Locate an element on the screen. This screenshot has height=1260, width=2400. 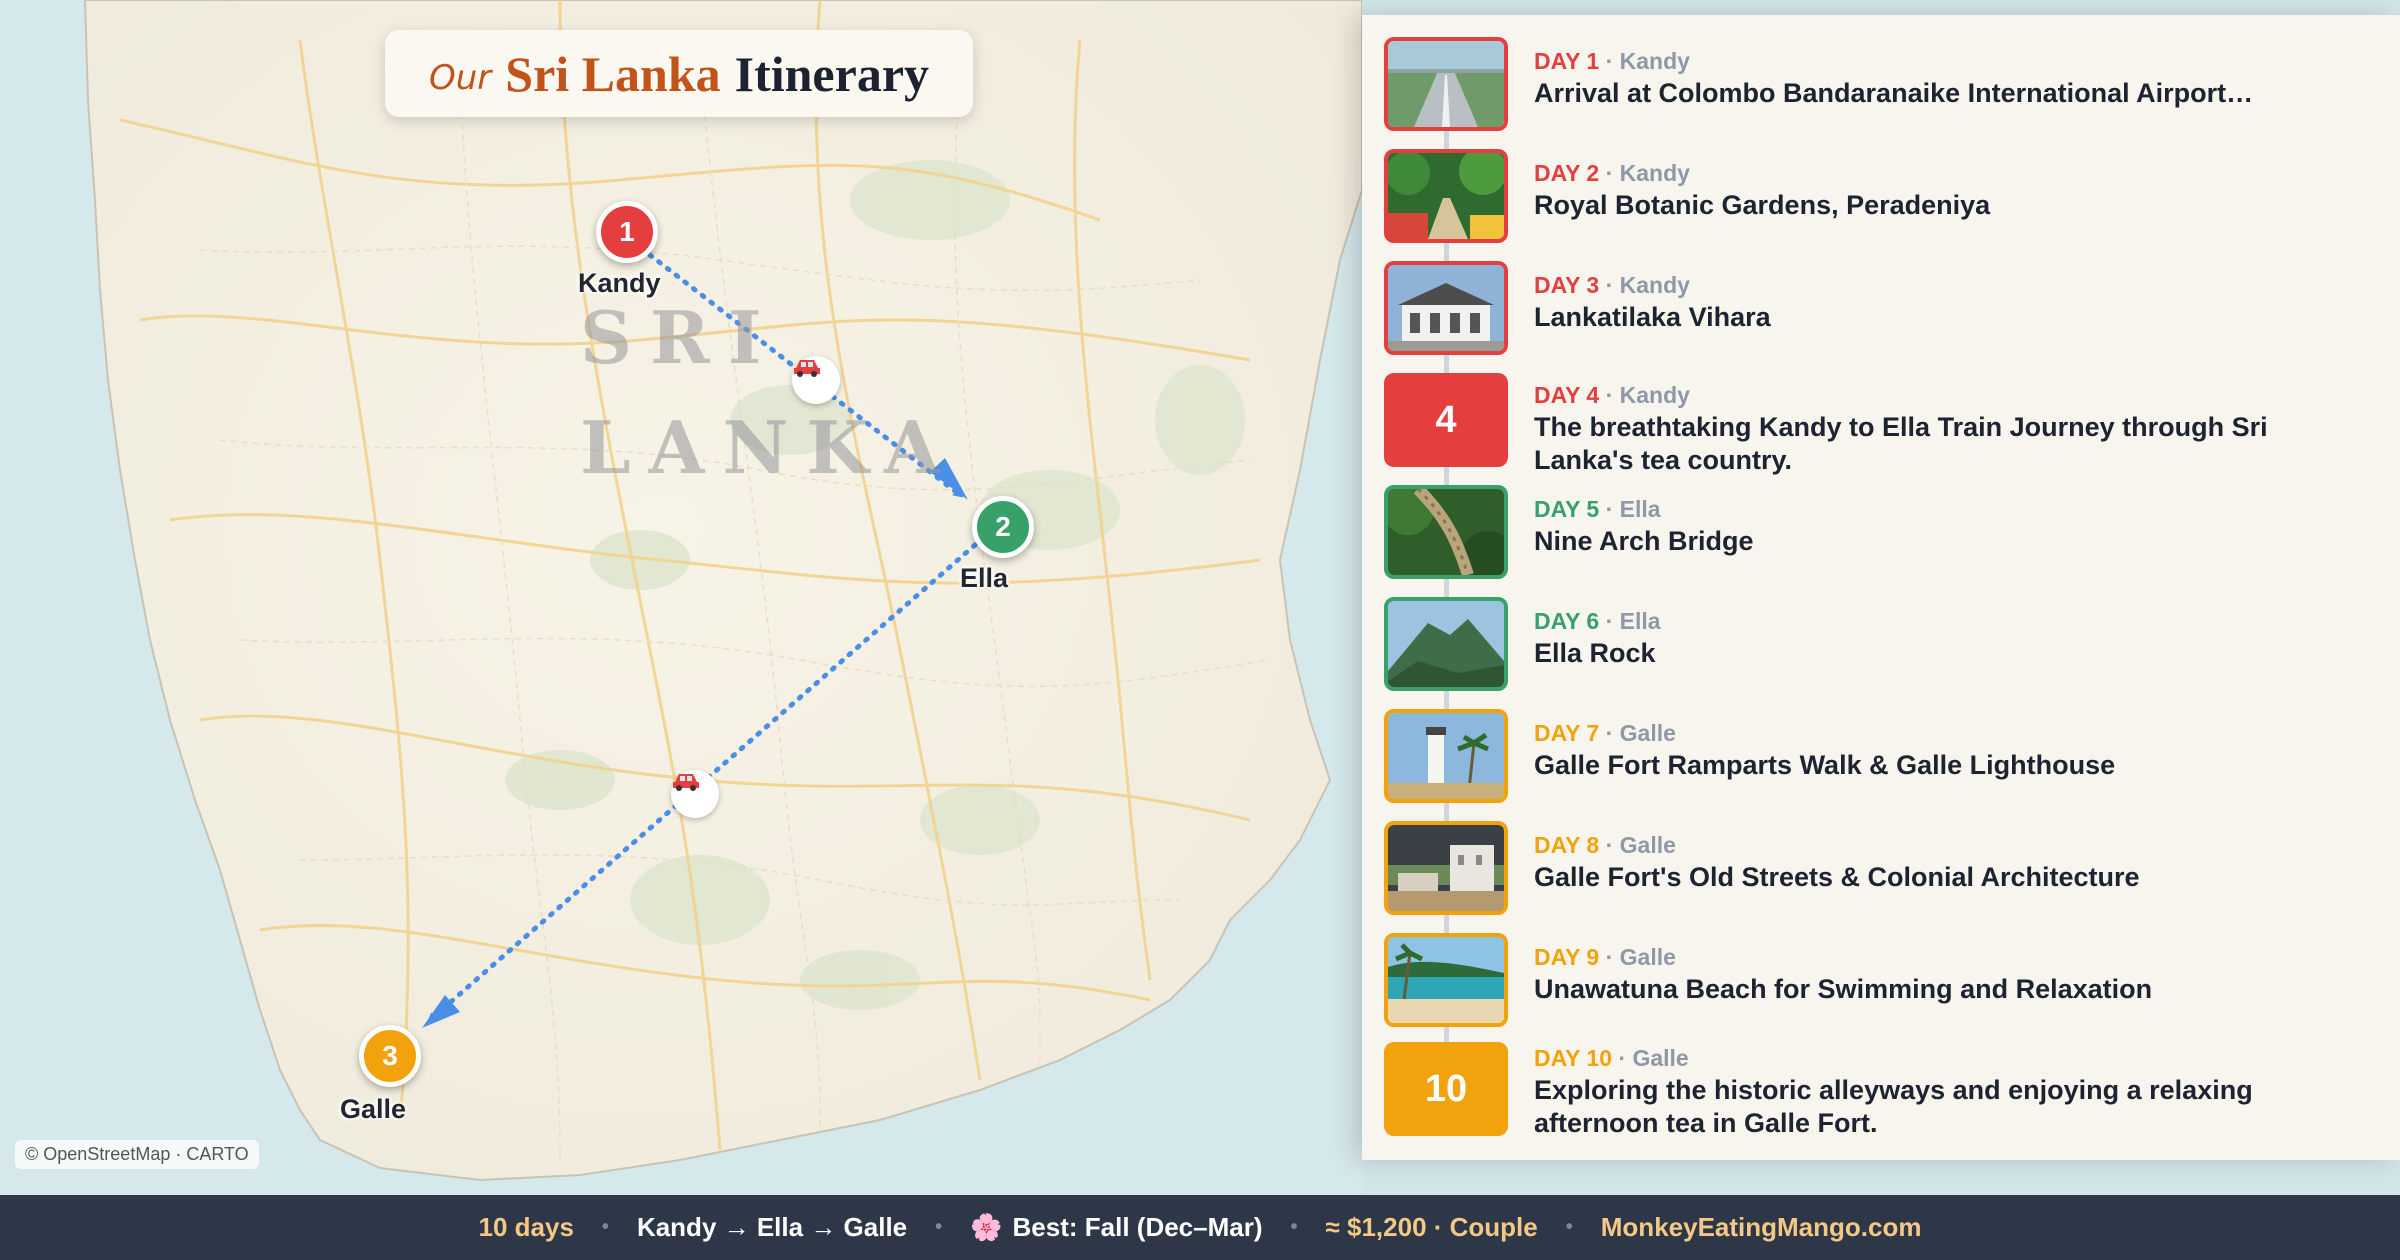
stop-marker-galle: 3 is located at coordinates (390, 1056).